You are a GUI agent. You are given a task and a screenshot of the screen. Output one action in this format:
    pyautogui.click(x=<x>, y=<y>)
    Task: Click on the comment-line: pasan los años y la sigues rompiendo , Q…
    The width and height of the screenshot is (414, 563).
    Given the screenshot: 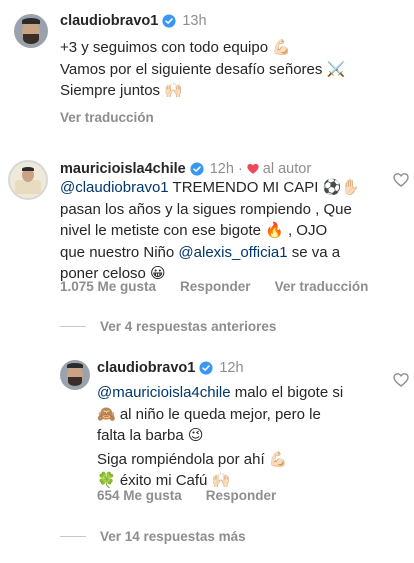 What is the action you would take?
    pyautogui.click(x=206, y=209)
    